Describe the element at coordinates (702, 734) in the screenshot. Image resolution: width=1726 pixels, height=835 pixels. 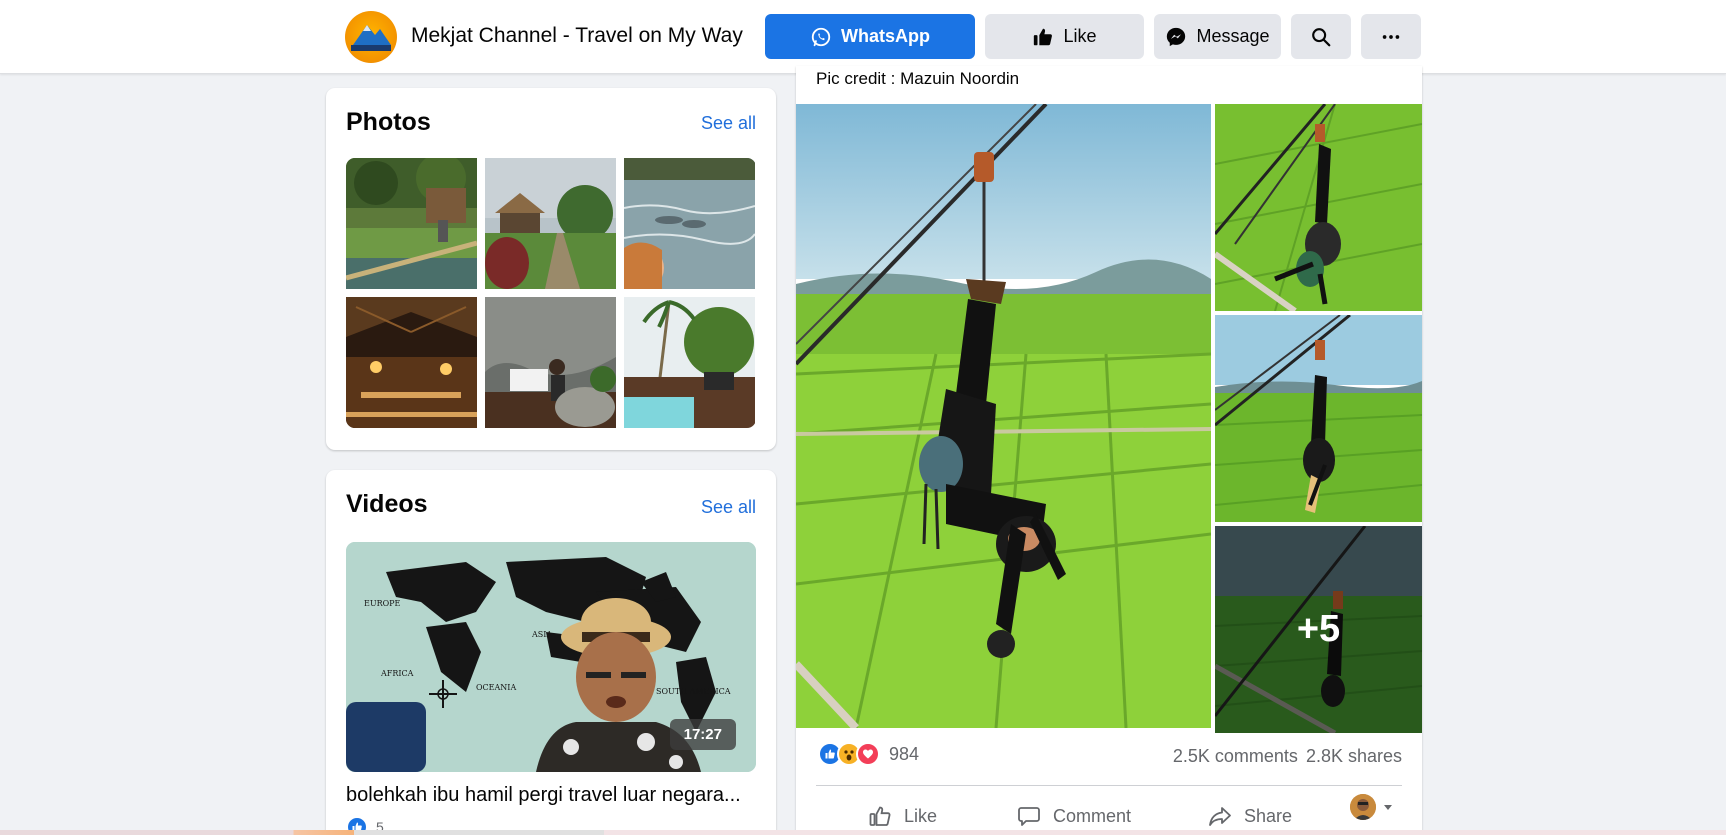
I see `video-duration: 17:27` at that location.